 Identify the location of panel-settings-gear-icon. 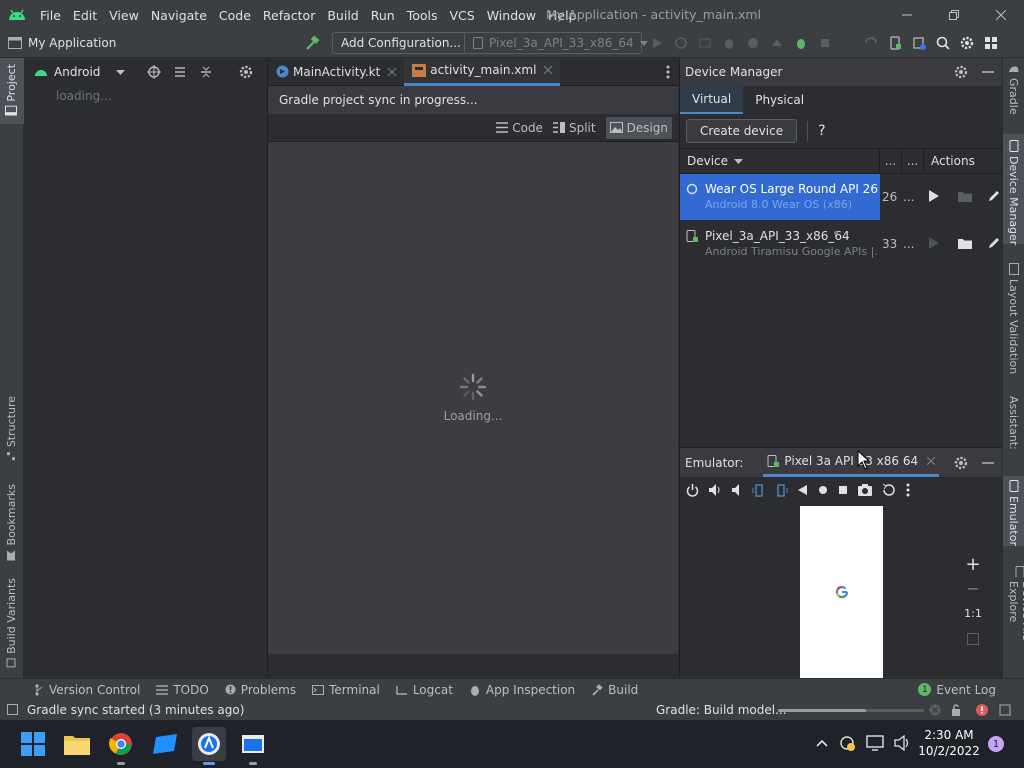
(246, 72).